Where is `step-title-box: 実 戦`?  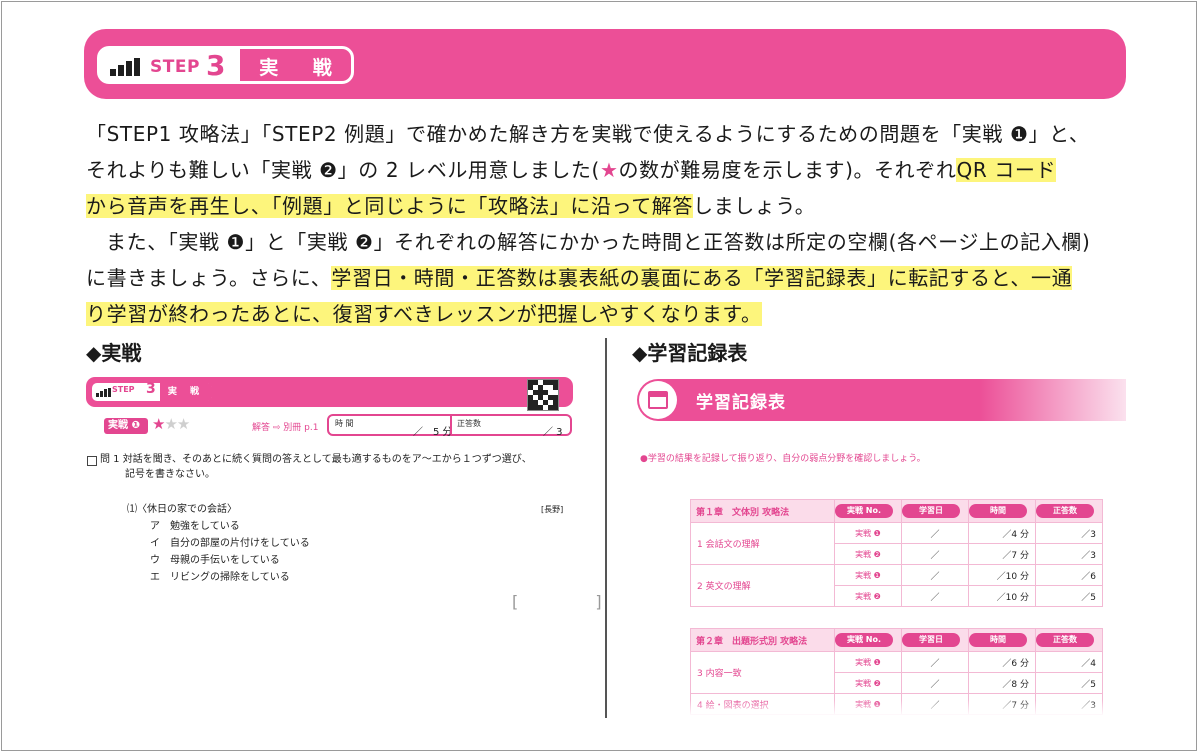
step-title-box: 実 戦 is located at coordinates (294, 65).